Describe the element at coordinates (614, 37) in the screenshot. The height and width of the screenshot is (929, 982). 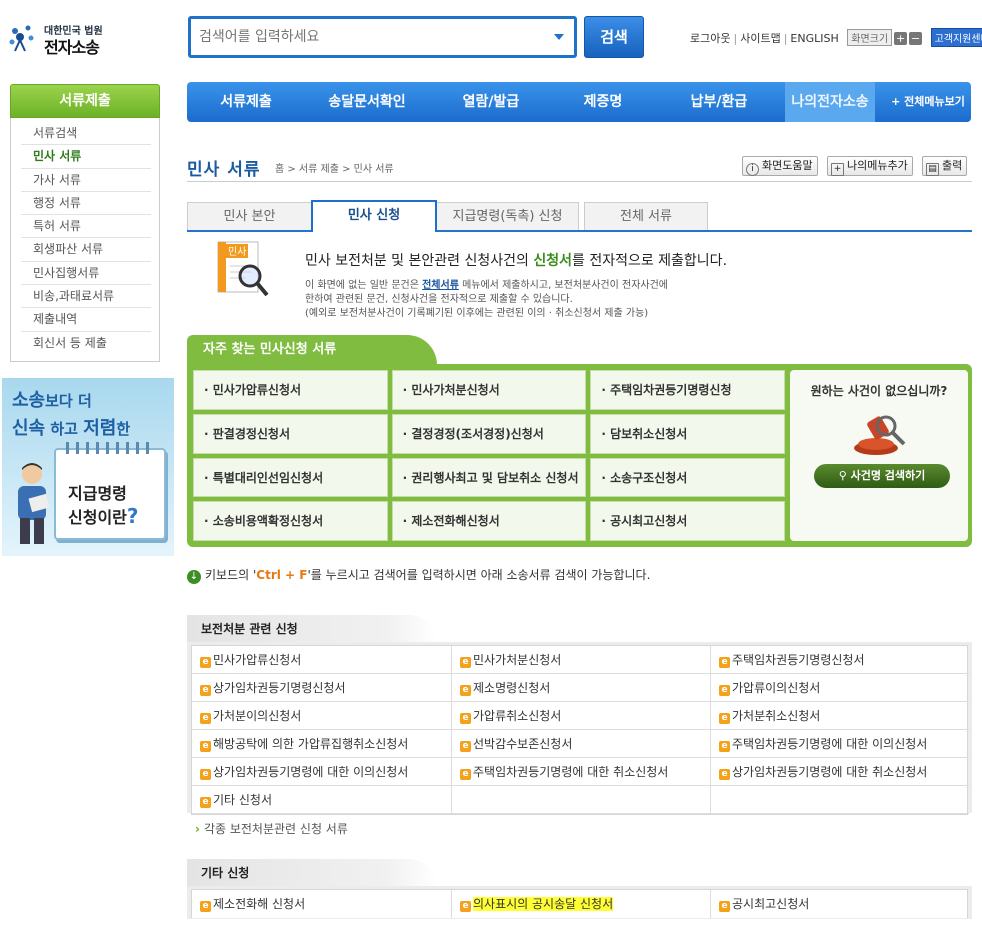
I see `search-button: 검색` at that location.